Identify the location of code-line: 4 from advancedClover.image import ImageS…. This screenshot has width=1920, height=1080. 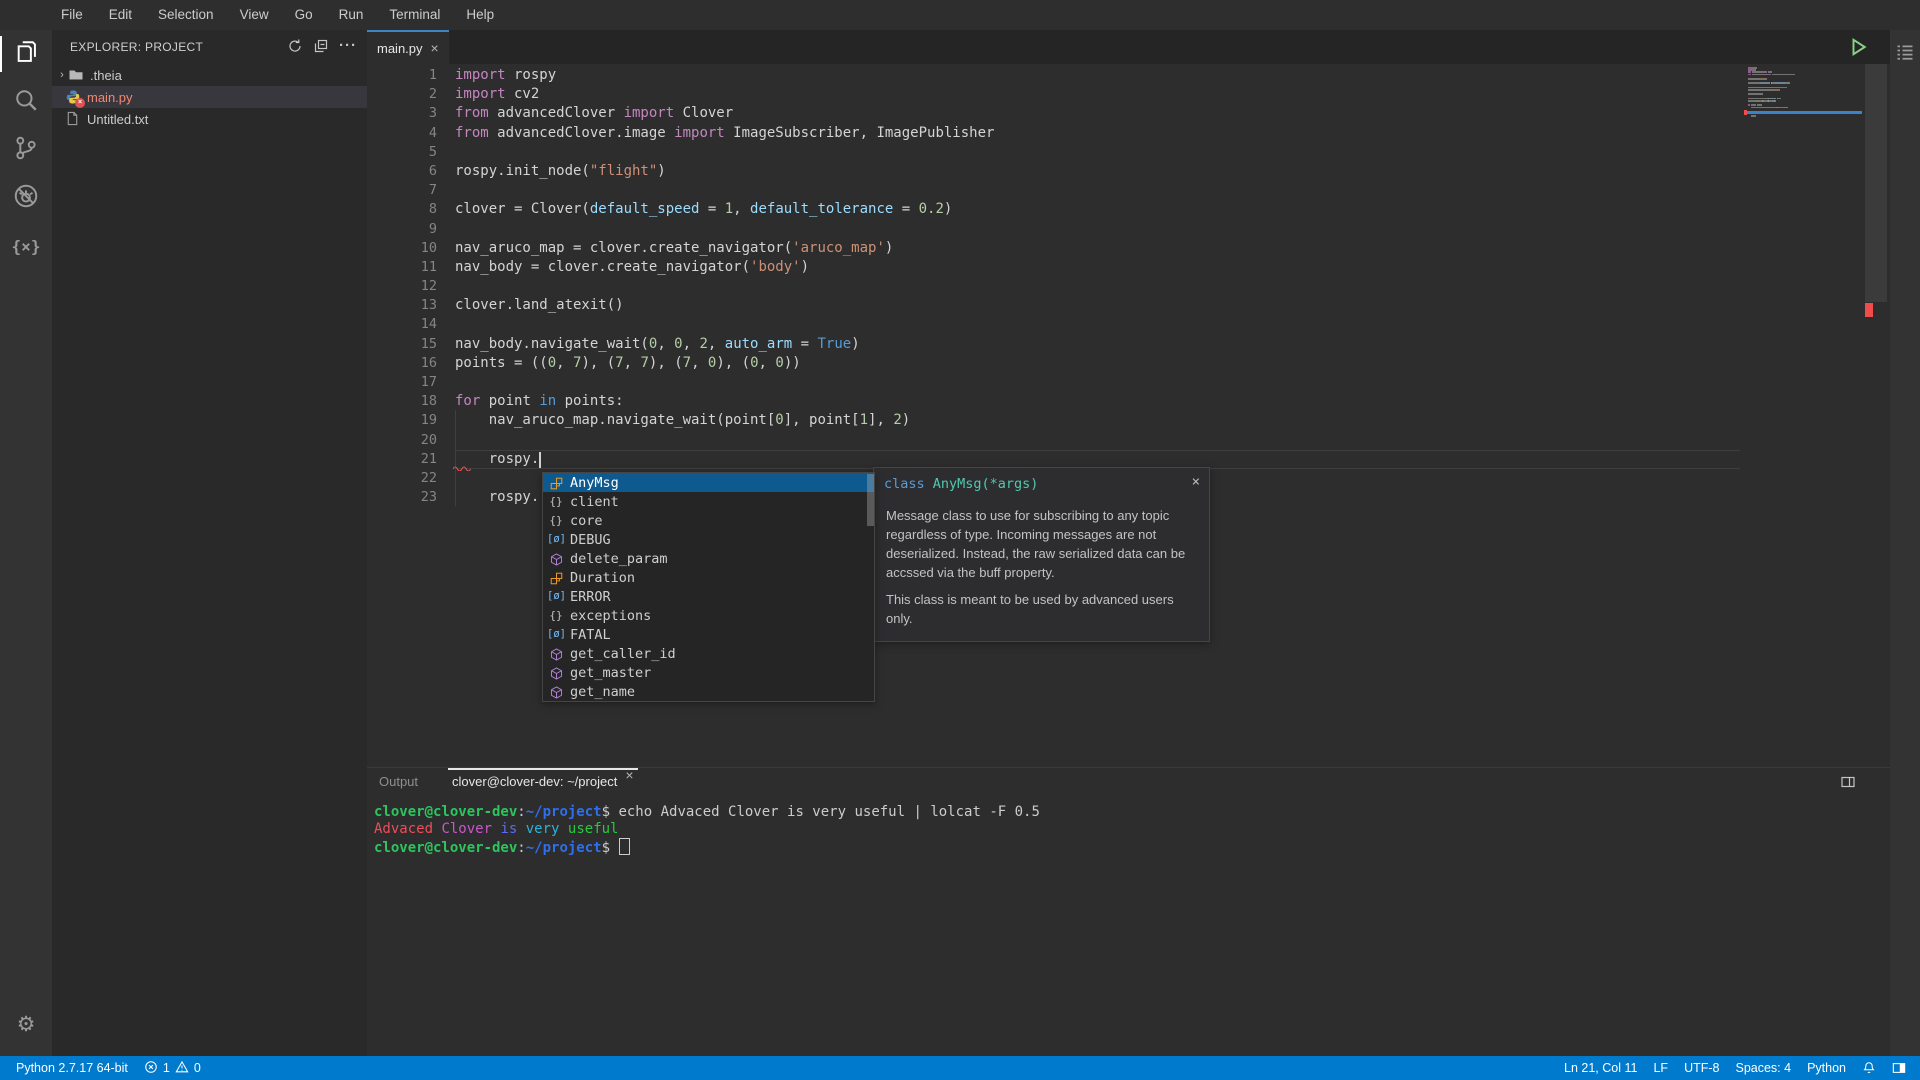
(1128, 133).